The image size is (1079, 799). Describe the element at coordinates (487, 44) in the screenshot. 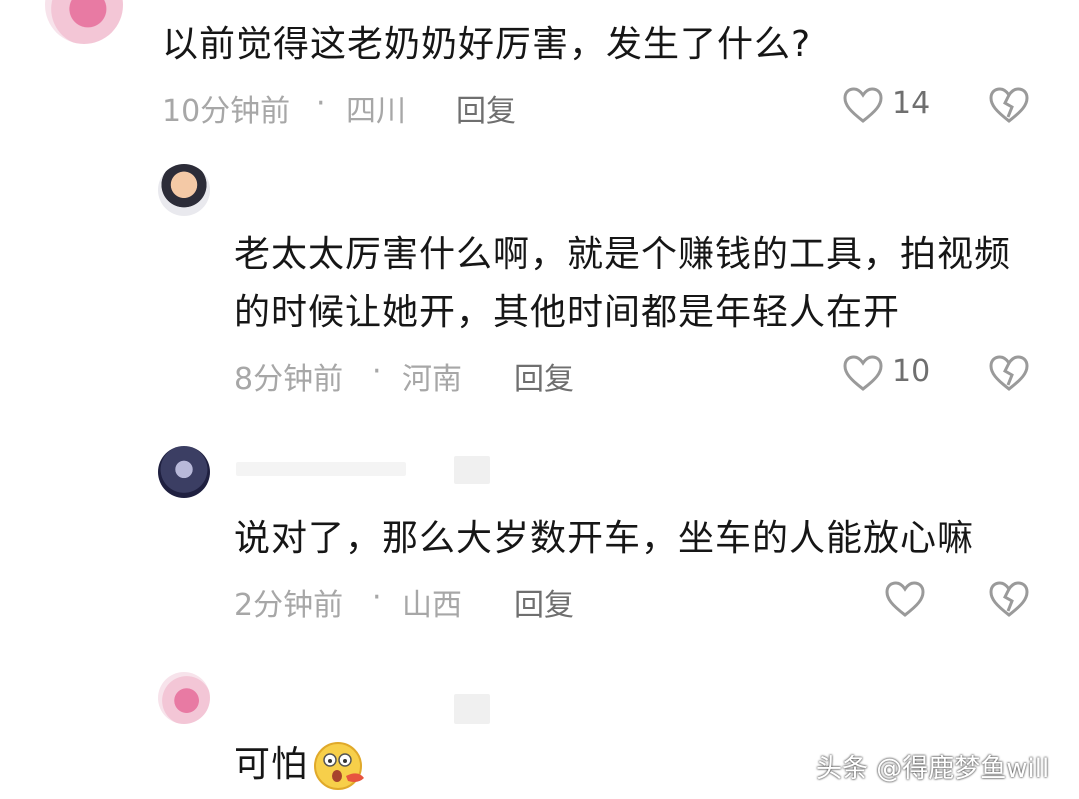

I see `comment-text: 以前觉得这老奶奶好厉害，发生了什么?` at that location.